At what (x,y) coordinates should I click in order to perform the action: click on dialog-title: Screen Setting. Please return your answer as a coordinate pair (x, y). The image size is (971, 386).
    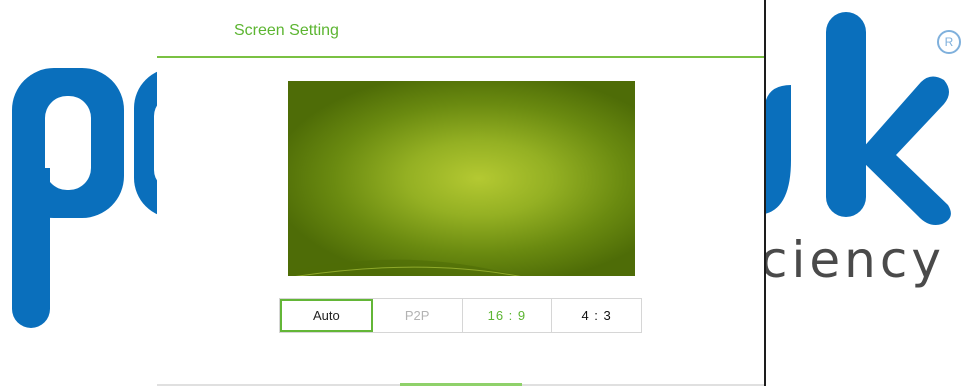
    Looking at the image, I should click on (286, 30).